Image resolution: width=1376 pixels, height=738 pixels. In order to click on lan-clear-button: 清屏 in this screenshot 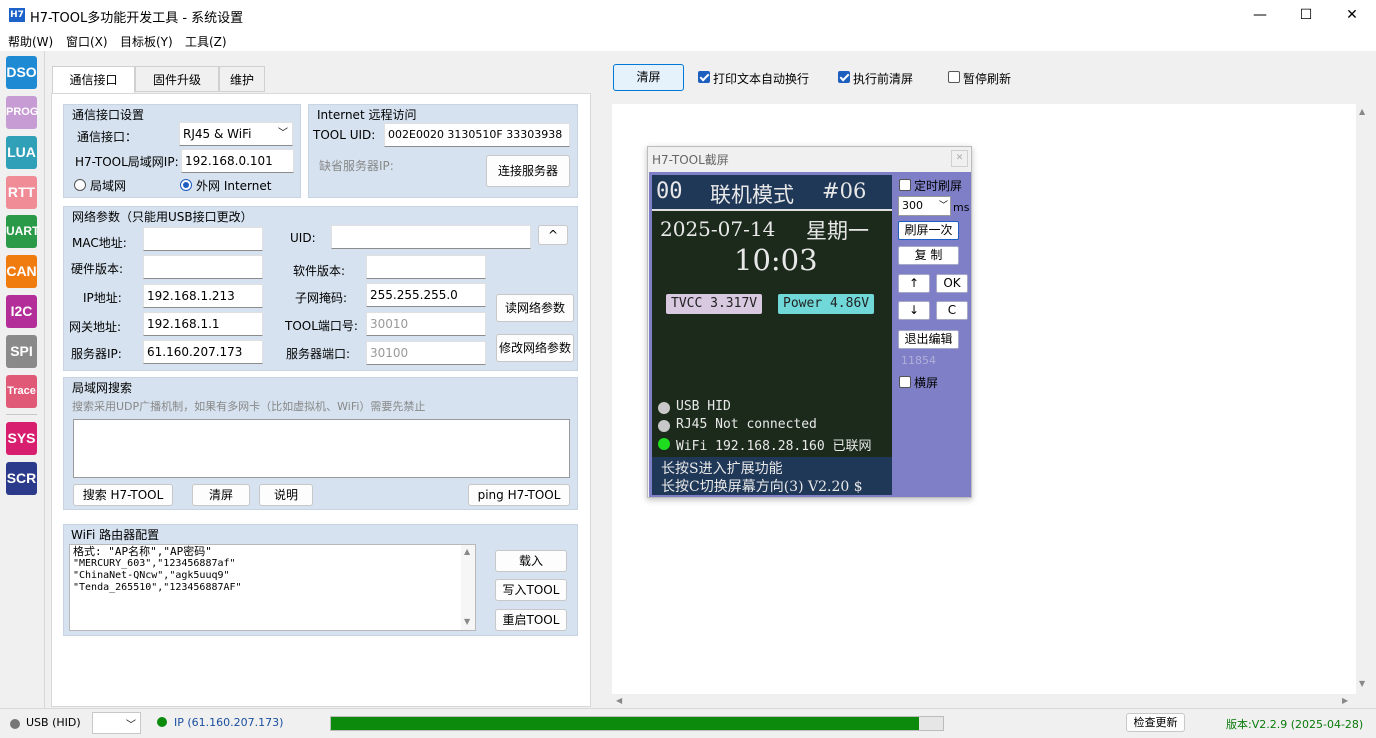, I will do `click(221, 495)`.